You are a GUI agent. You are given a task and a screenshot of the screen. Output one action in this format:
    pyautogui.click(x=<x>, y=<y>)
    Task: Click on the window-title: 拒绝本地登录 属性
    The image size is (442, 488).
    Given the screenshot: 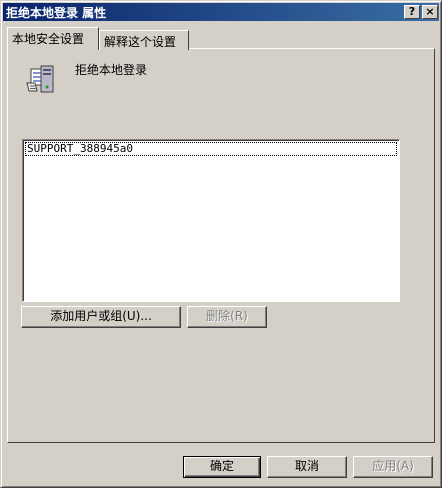 What is the action you would take?
    pyautogui.click(x=56, y=13)
    